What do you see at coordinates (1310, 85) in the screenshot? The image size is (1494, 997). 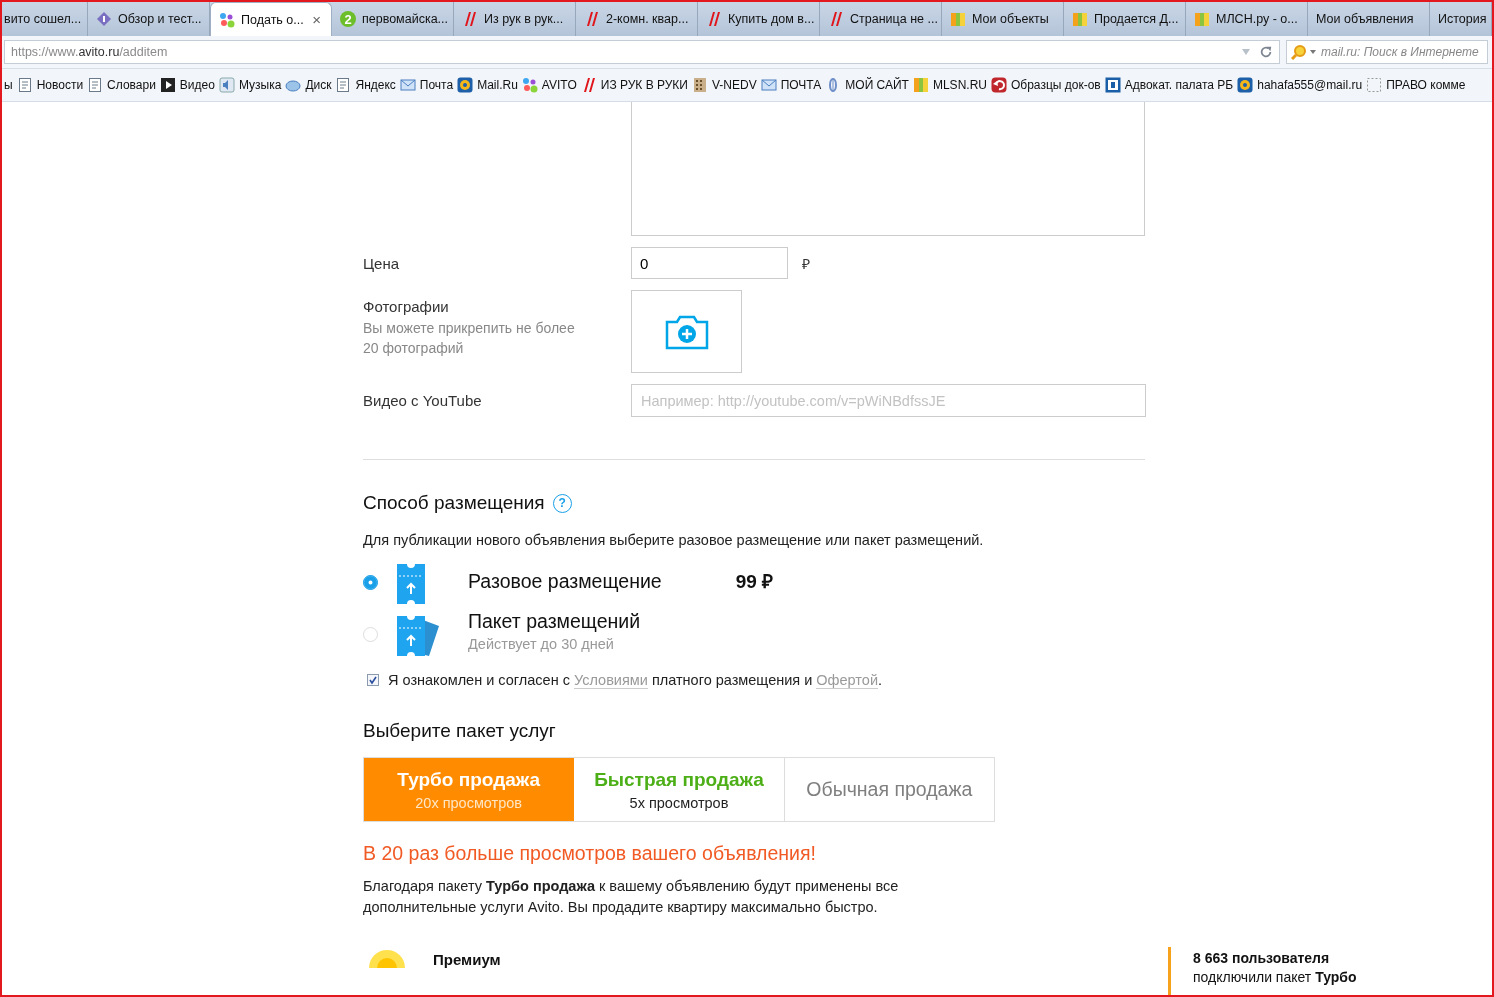 I see `bookmark-link: hahafa555@mail.ru` at bounding box center [1310, 85].